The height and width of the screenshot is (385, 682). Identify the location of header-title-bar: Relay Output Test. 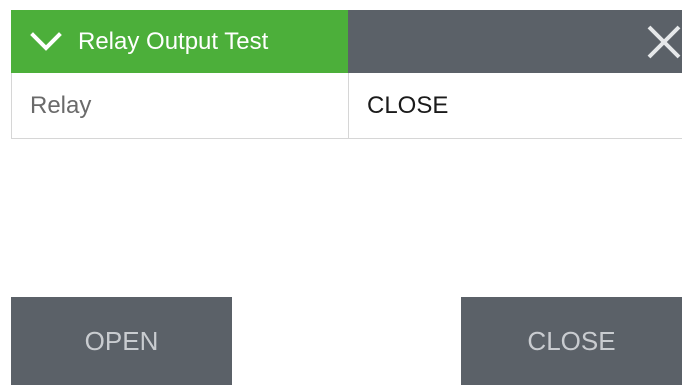
(179, 41).